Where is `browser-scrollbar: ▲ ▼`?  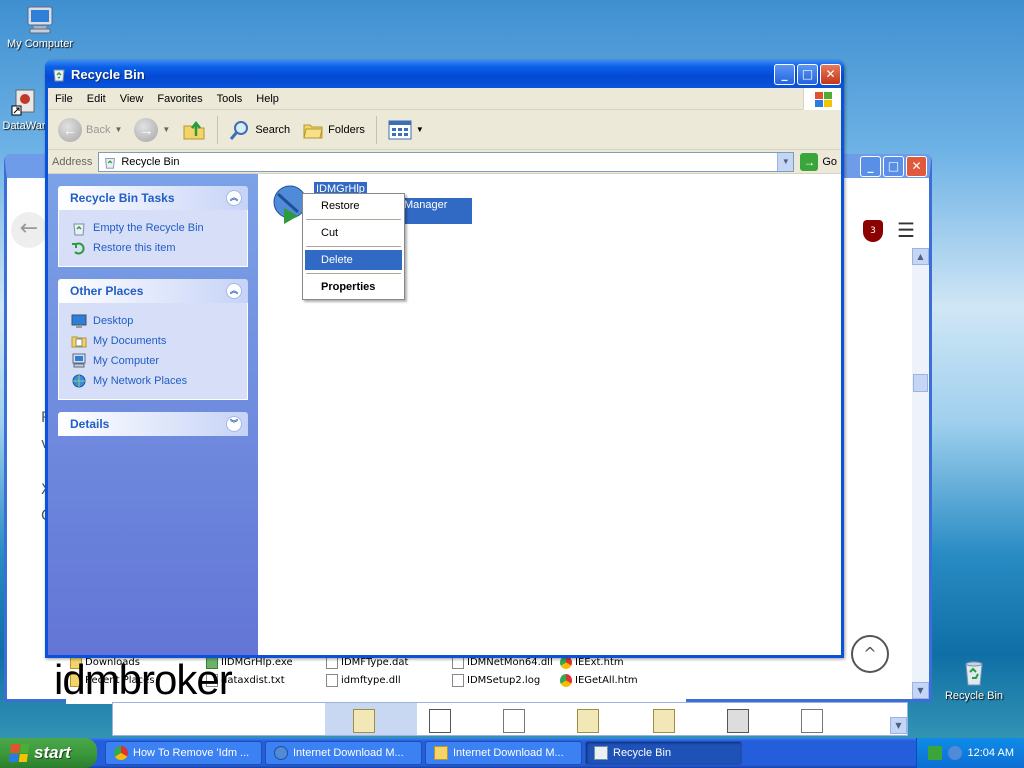 browser-scrollbar: ▲ ▼ is located at coordinates (920, 473).